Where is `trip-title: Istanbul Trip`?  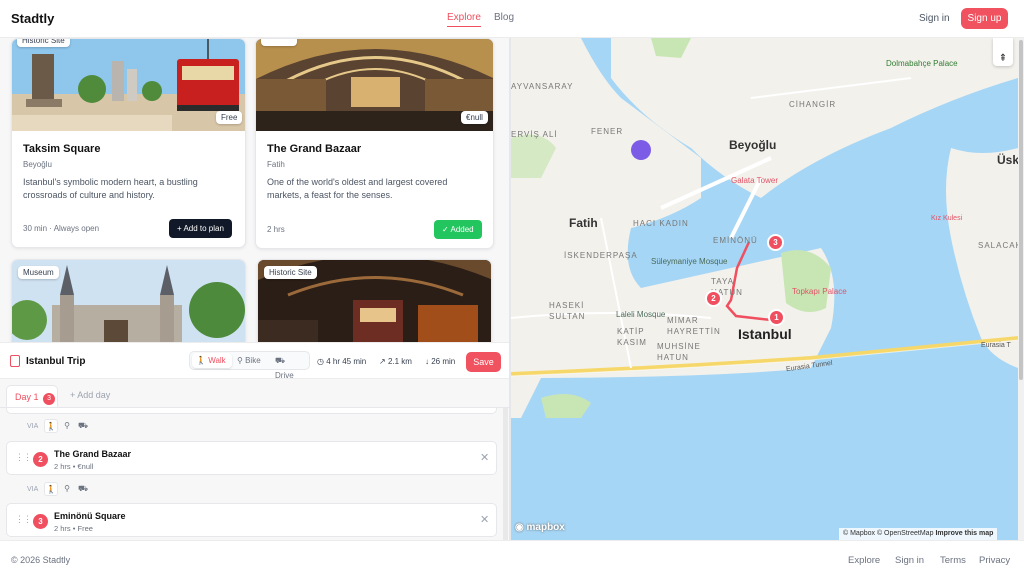
trip-title: Istanbul Trip is located at coordinates (55, 361).